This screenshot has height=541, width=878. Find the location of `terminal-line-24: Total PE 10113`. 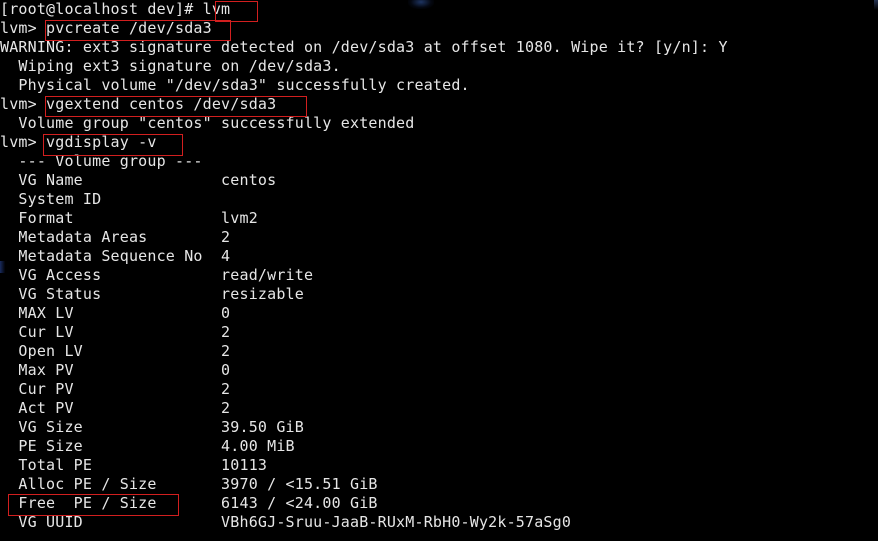

terminal-line-24: Total PE 10113 is located at coordinates (134, 465).